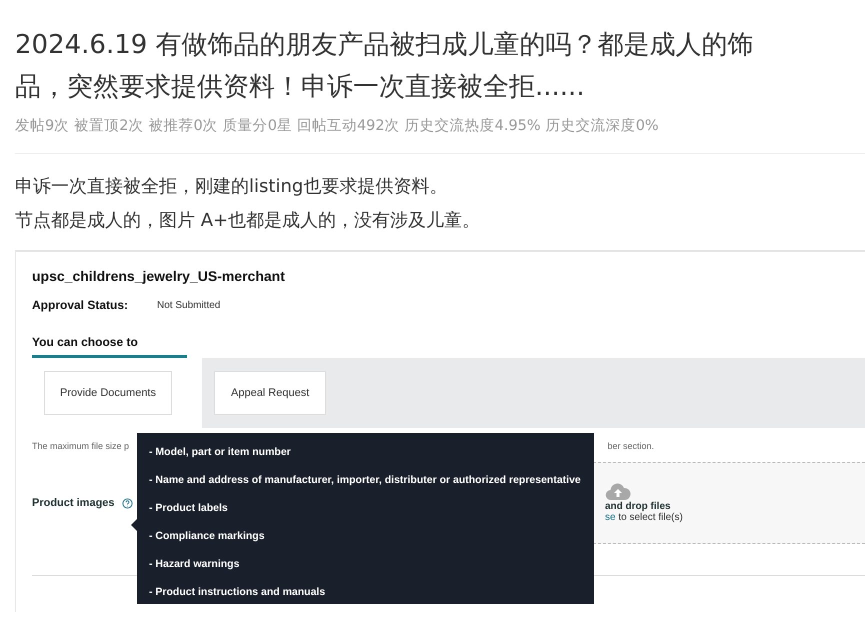 This screenshot has height=624, width=865. Describe the element at coordinates (618, 492) in the screenshot. I see `upload-cloud-icon` at that location.